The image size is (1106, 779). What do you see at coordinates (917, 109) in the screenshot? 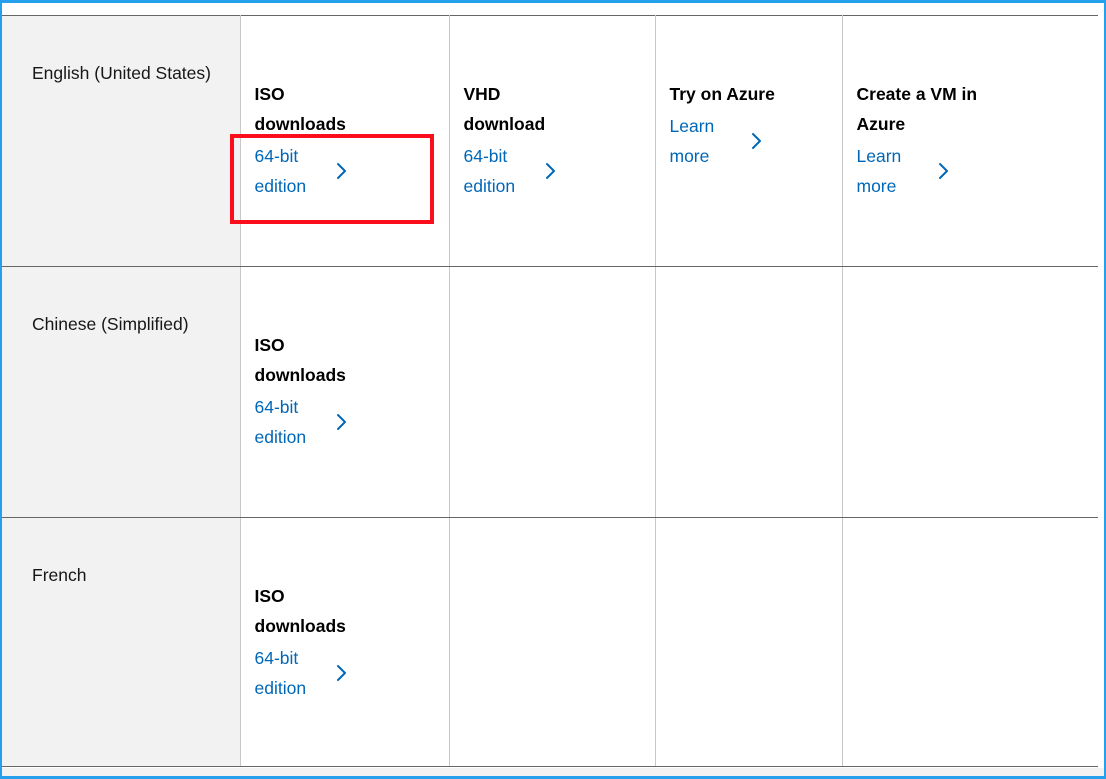
I see `cell-title: Create a VM in Azure` at bounding box center [917, 109].